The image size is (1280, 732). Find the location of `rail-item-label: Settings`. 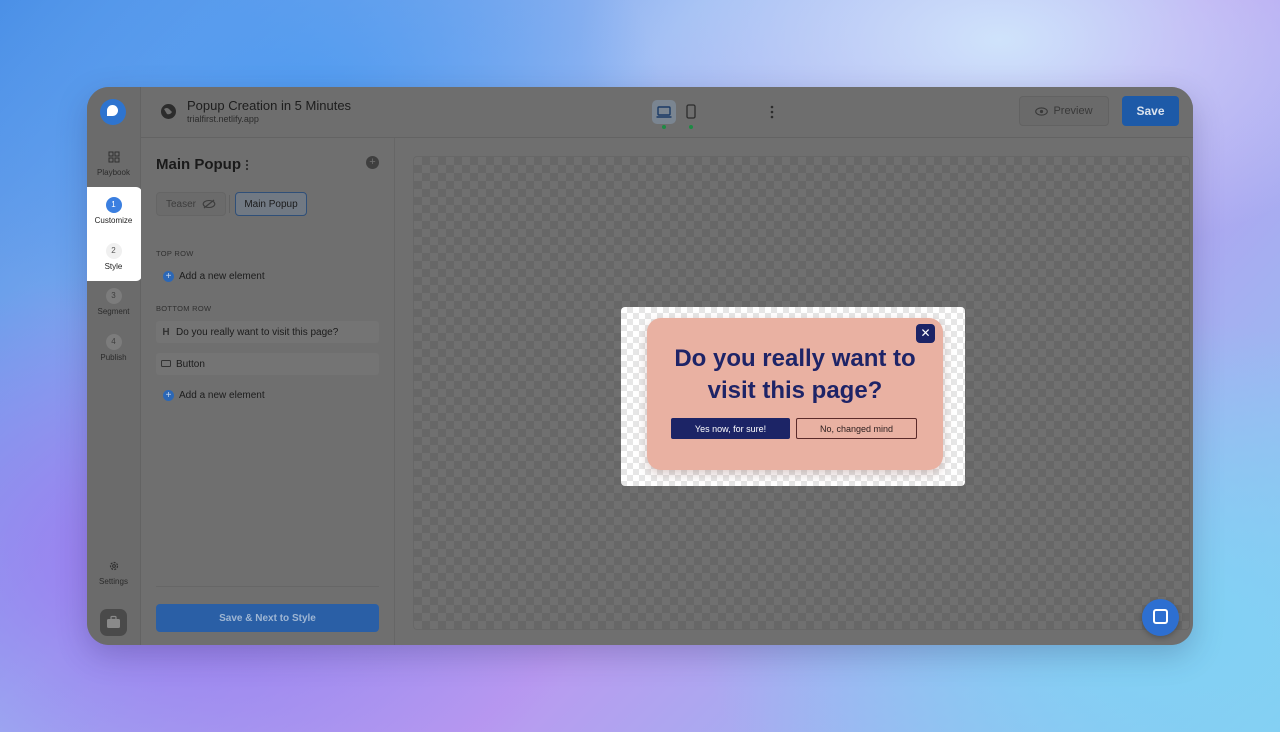

rail-item-label: Settings is located at coordinates (113, 581).